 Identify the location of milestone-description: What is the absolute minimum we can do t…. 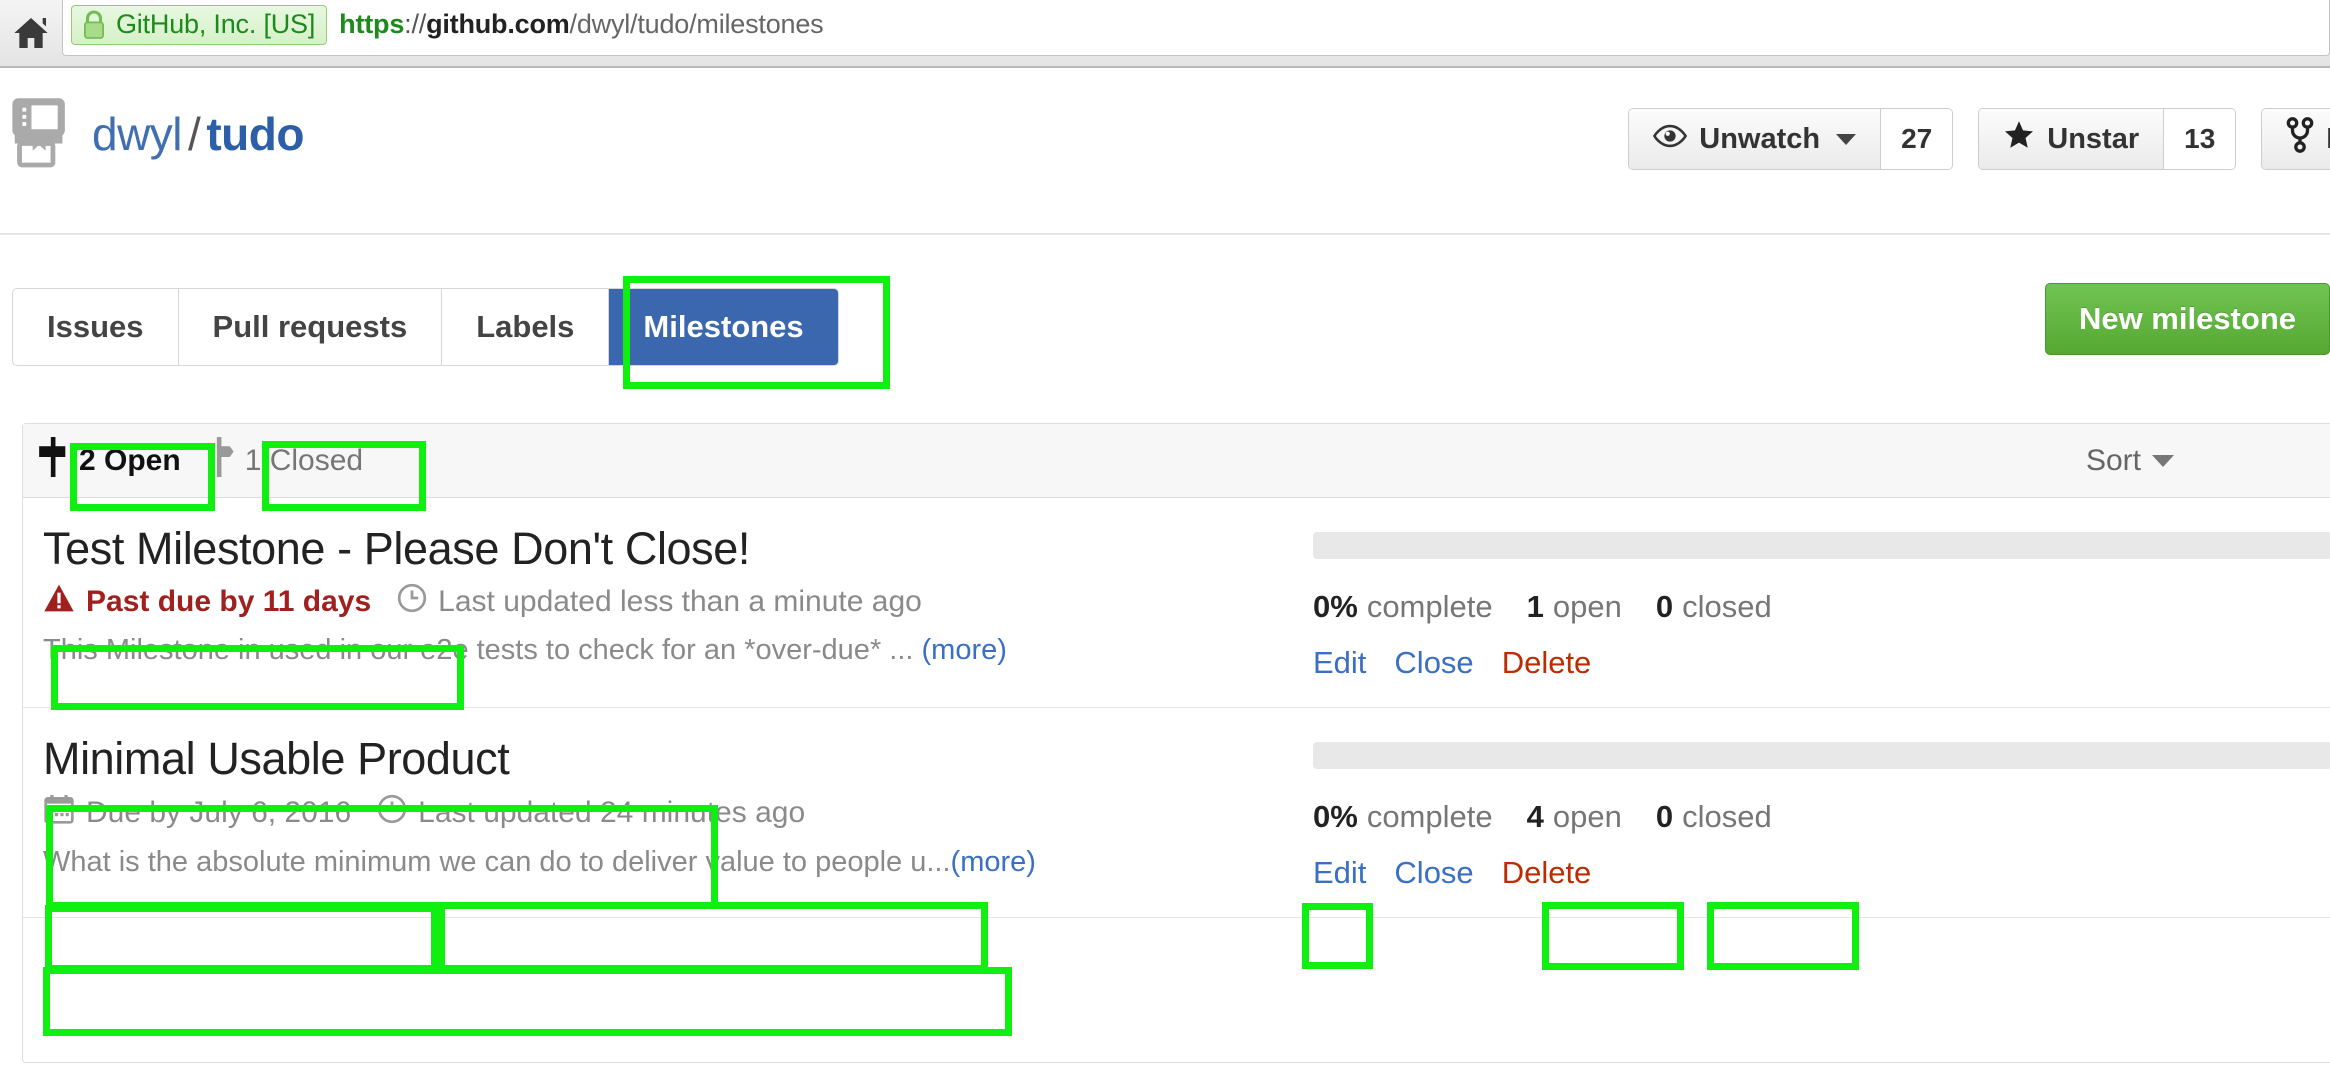
(678, 862).